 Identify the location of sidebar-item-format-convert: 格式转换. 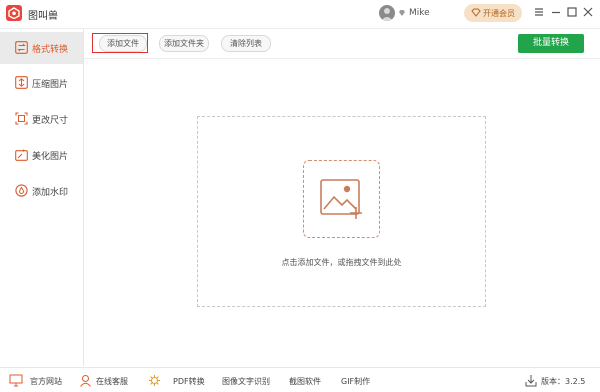
(41, 48).